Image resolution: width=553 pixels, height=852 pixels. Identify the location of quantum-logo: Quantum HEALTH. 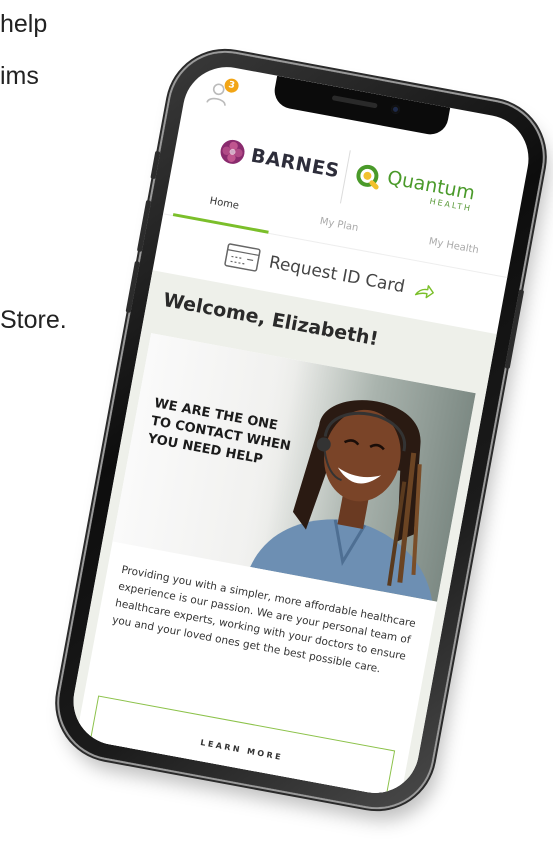
(414, 188).